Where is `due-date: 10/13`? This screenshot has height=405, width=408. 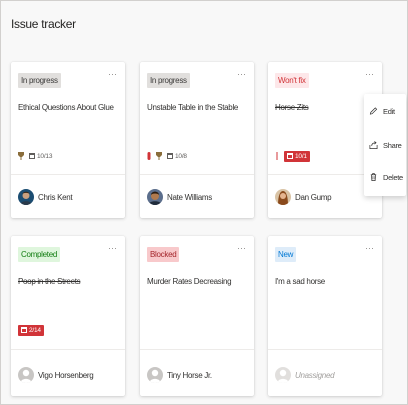
due-date: 10/13 is located at coordinates (40, 156).